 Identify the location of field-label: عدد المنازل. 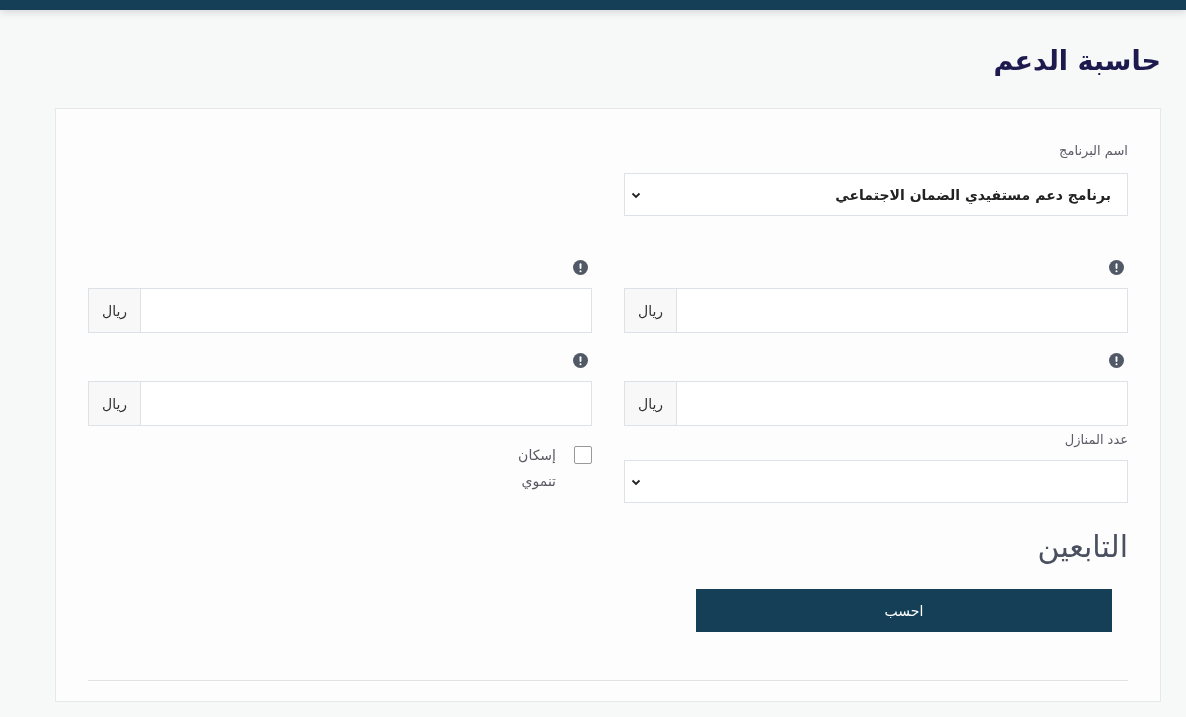
(1095, 440).